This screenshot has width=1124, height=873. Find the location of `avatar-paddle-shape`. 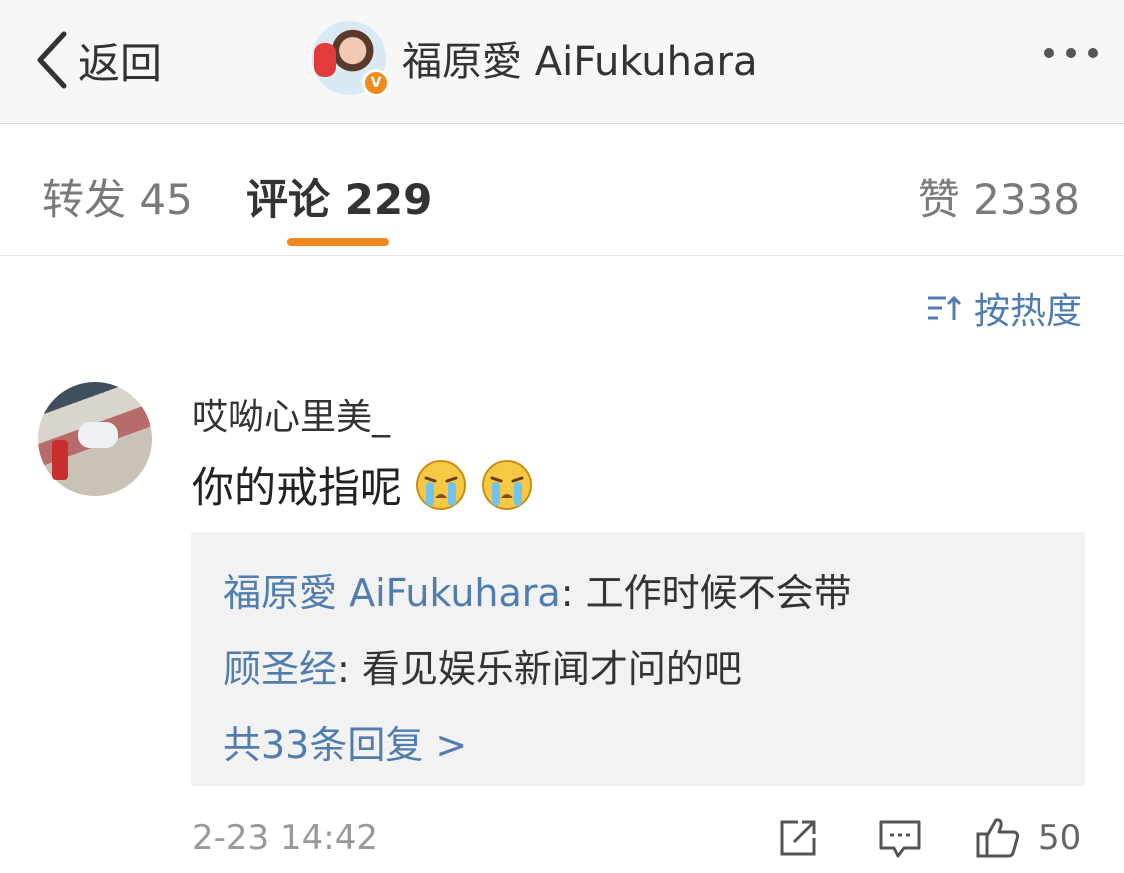

avatar-paddle-shape is located at coordinates (325, 60).